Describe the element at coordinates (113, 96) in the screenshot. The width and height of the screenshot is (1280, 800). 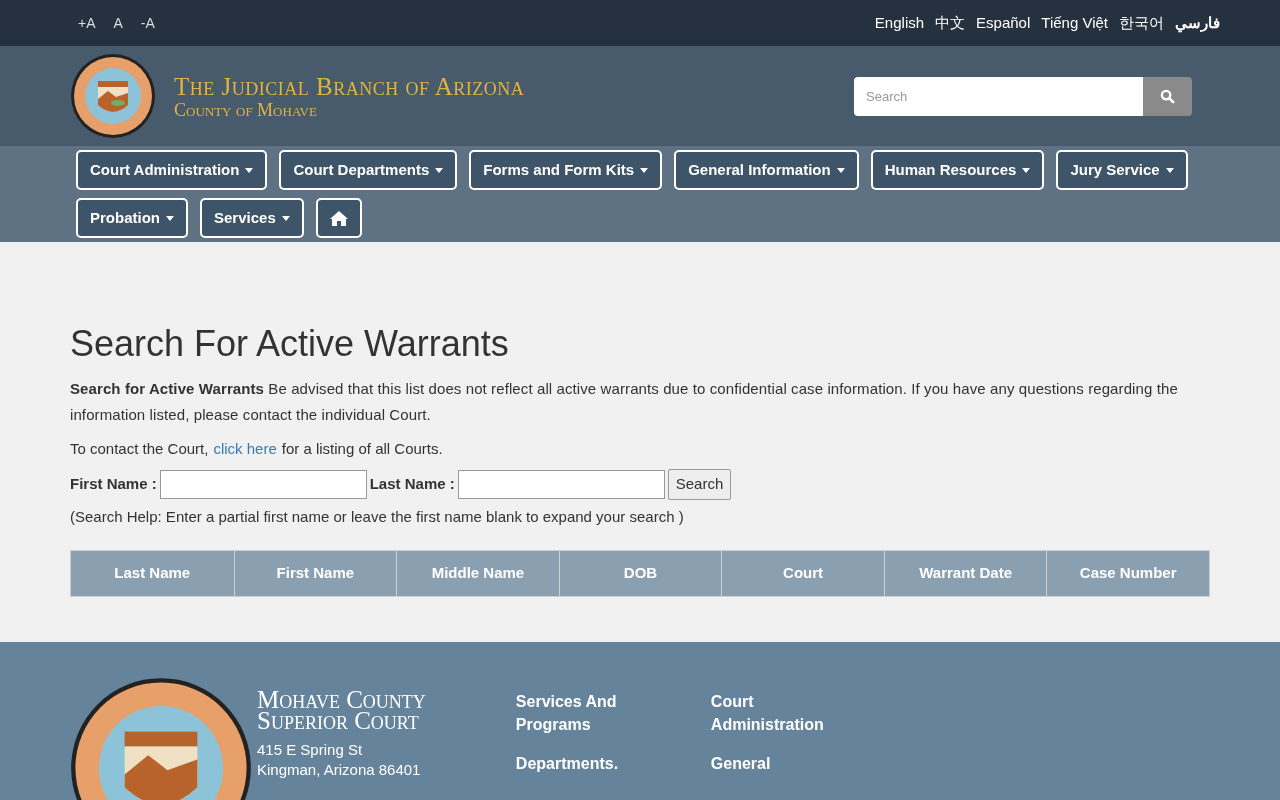
I see `state-seal-icon` at that location.